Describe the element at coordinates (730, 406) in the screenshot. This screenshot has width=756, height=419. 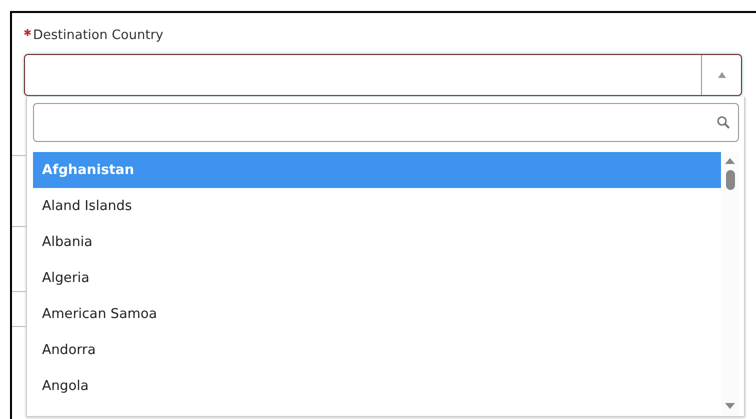
I see `scroll-down-icon` at that location.